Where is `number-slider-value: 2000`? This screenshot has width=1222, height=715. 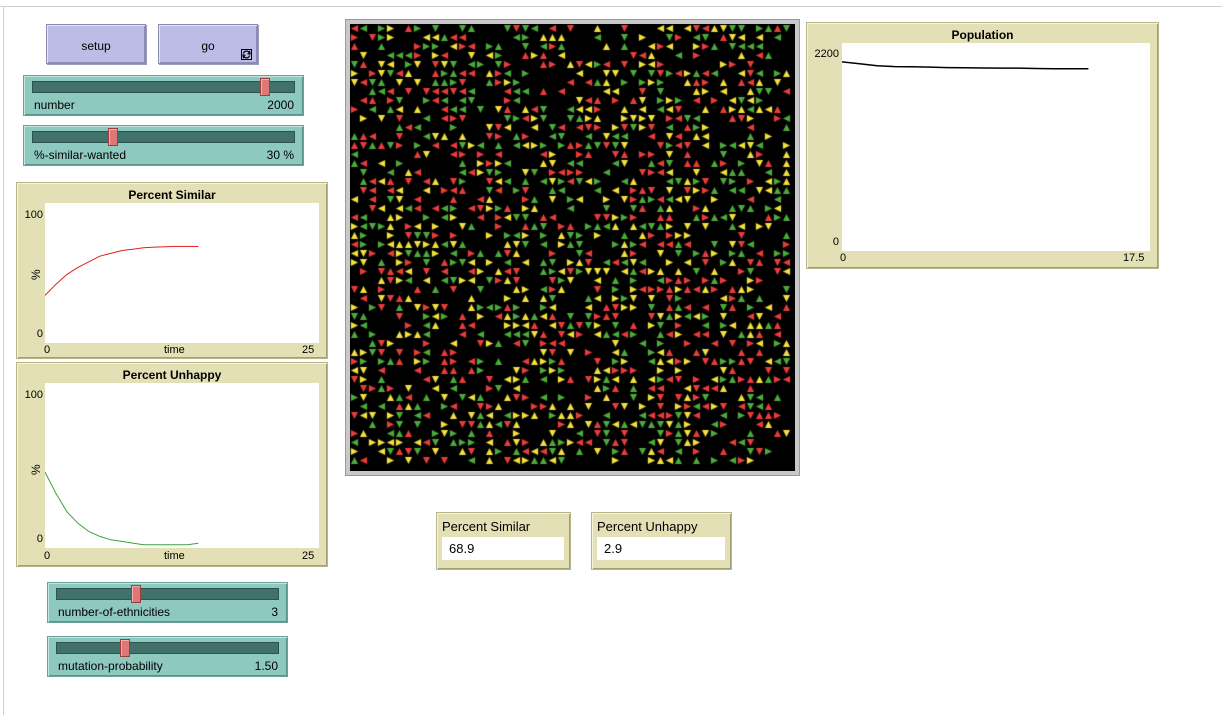
number-slider-value: 2000 is located at coordinates (280, 105).